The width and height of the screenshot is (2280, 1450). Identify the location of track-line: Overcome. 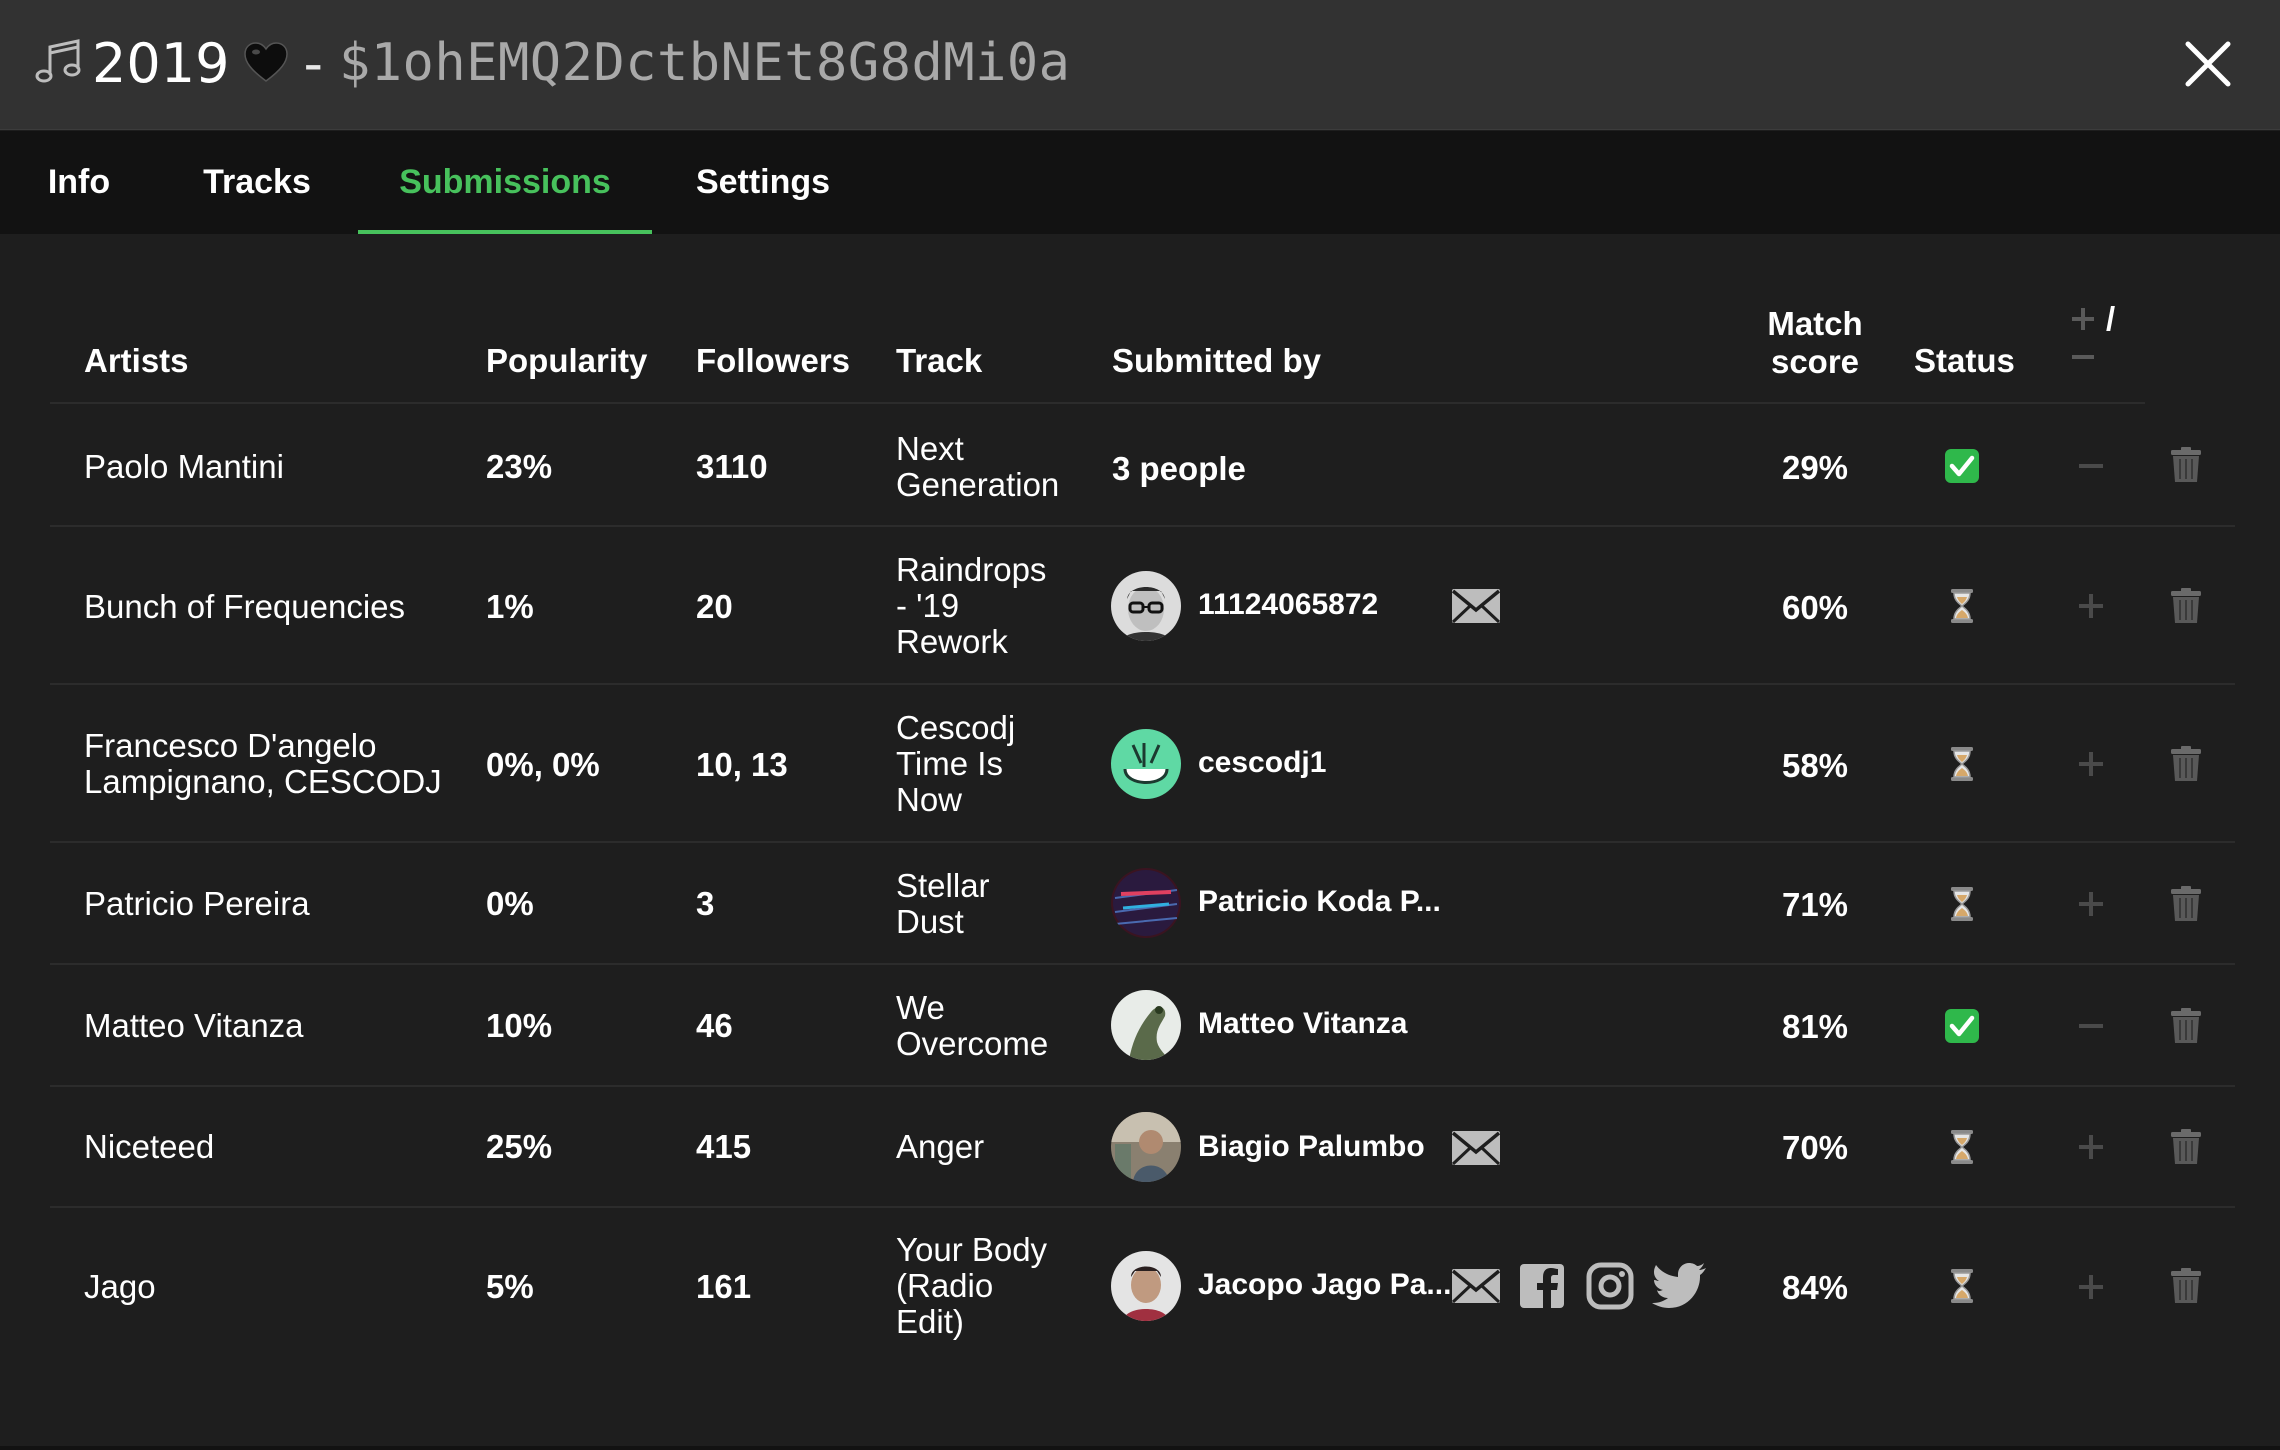
(972, 1043).